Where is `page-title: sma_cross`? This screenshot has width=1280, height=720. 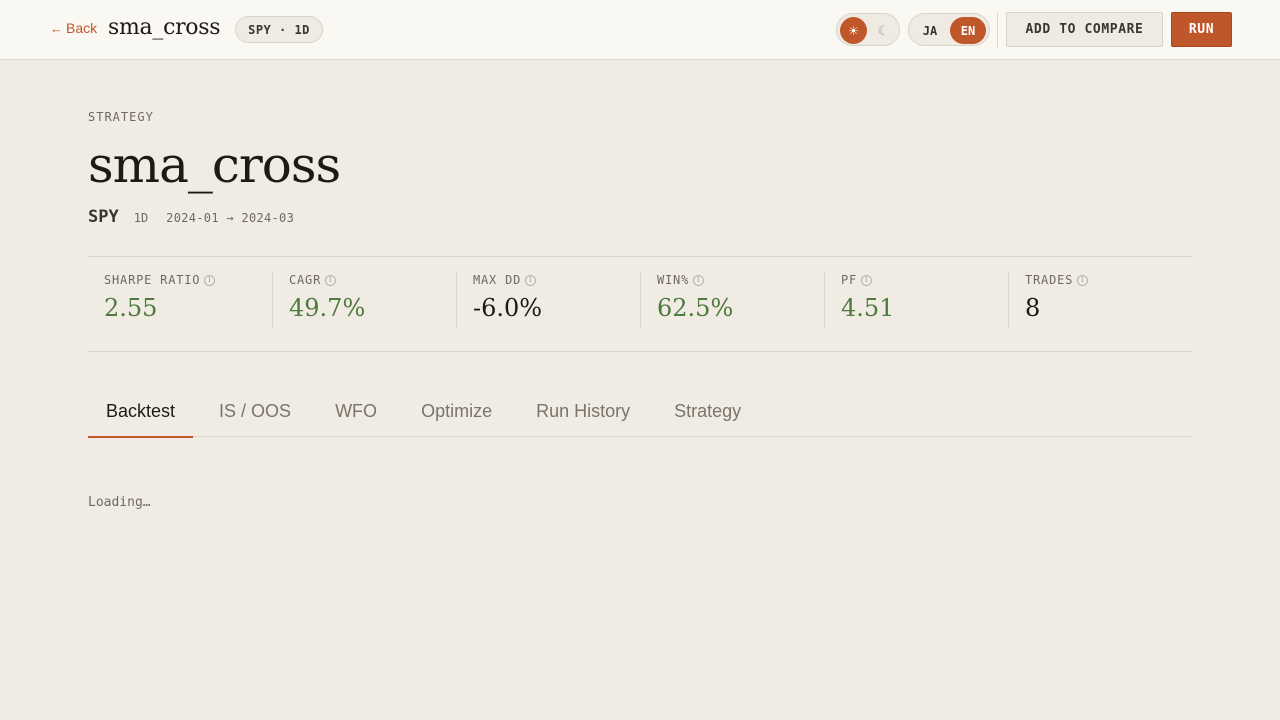 page-title: sma_cross is located at coordinates (214, 165).